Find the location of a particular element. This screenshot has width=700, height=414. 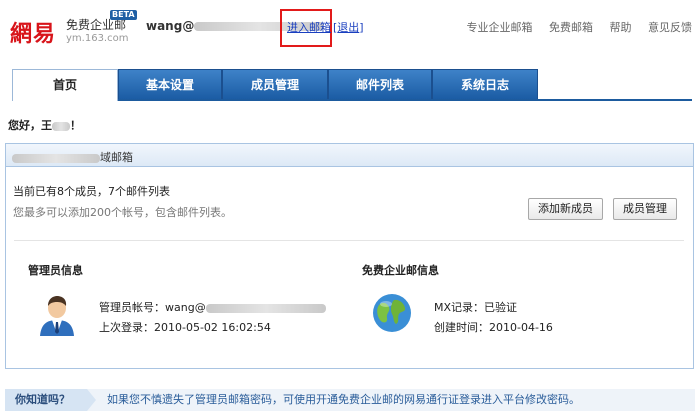

created-time: 创建时间：2010-04-16 is located at coordinates (493, 327).